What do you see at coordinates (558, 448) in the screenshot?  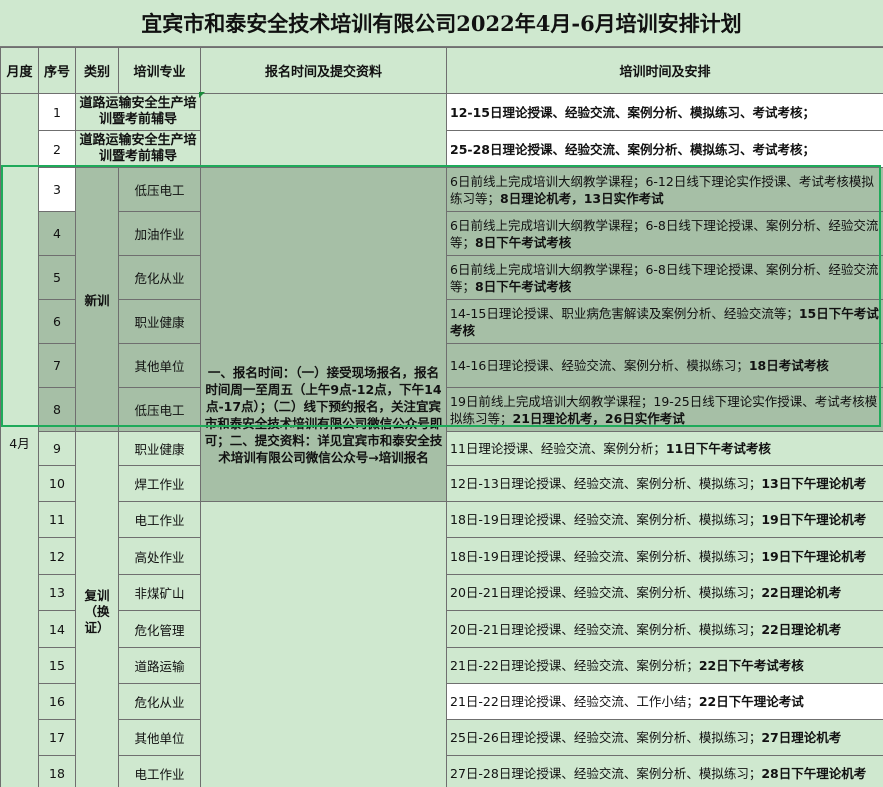 I see `schedule-text: 11日理论授课、经验交流、案例分析；` at bounding box center [558, 448].